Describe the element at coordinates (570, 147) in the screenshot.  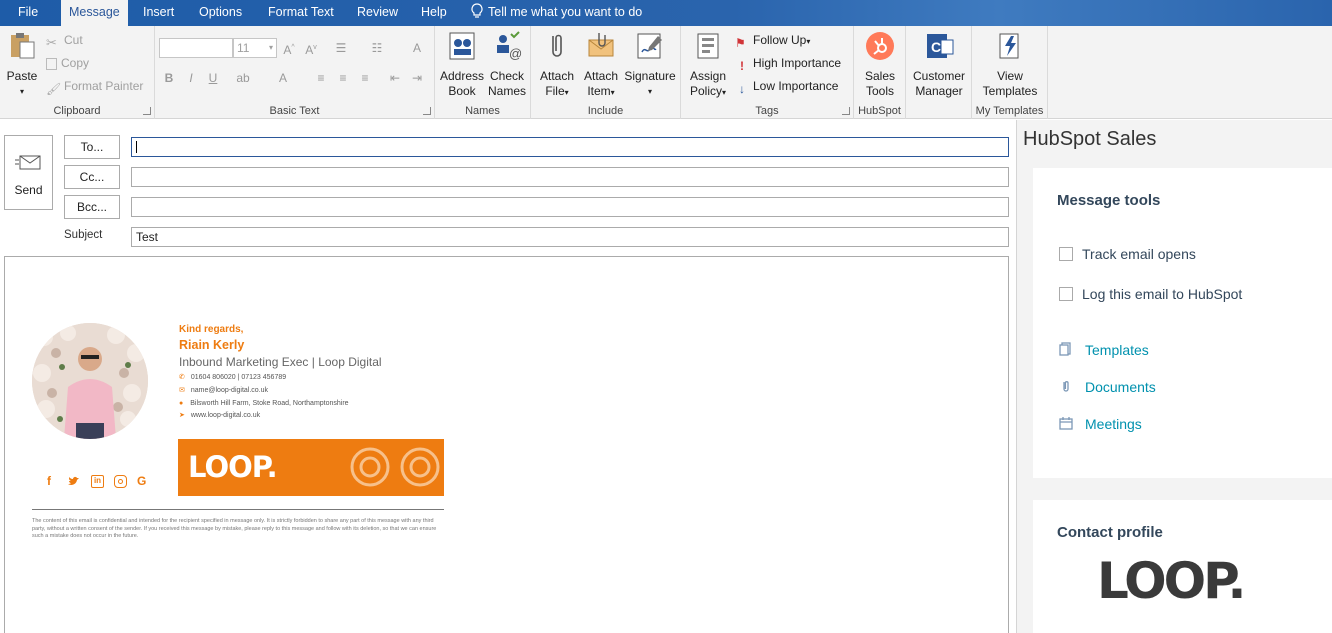
I see `to-field` at that location.